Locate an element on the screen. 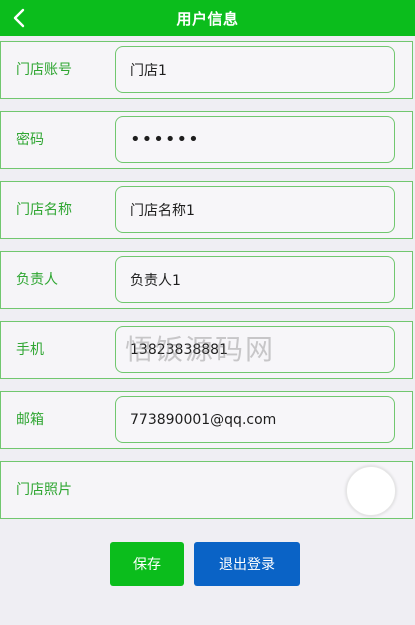  manager-label: 负责人 is located at coordinates (37, 280).